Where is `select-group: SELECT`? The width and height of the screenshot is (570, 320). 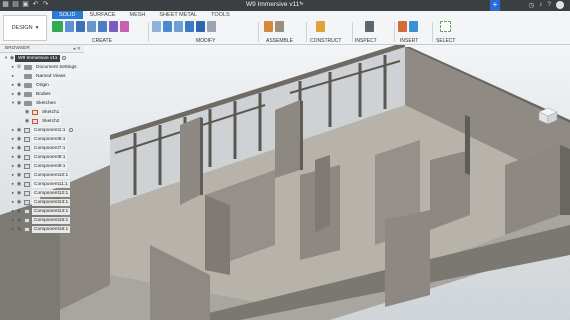
select-group: SELECT is located at coordinates (451, 32).